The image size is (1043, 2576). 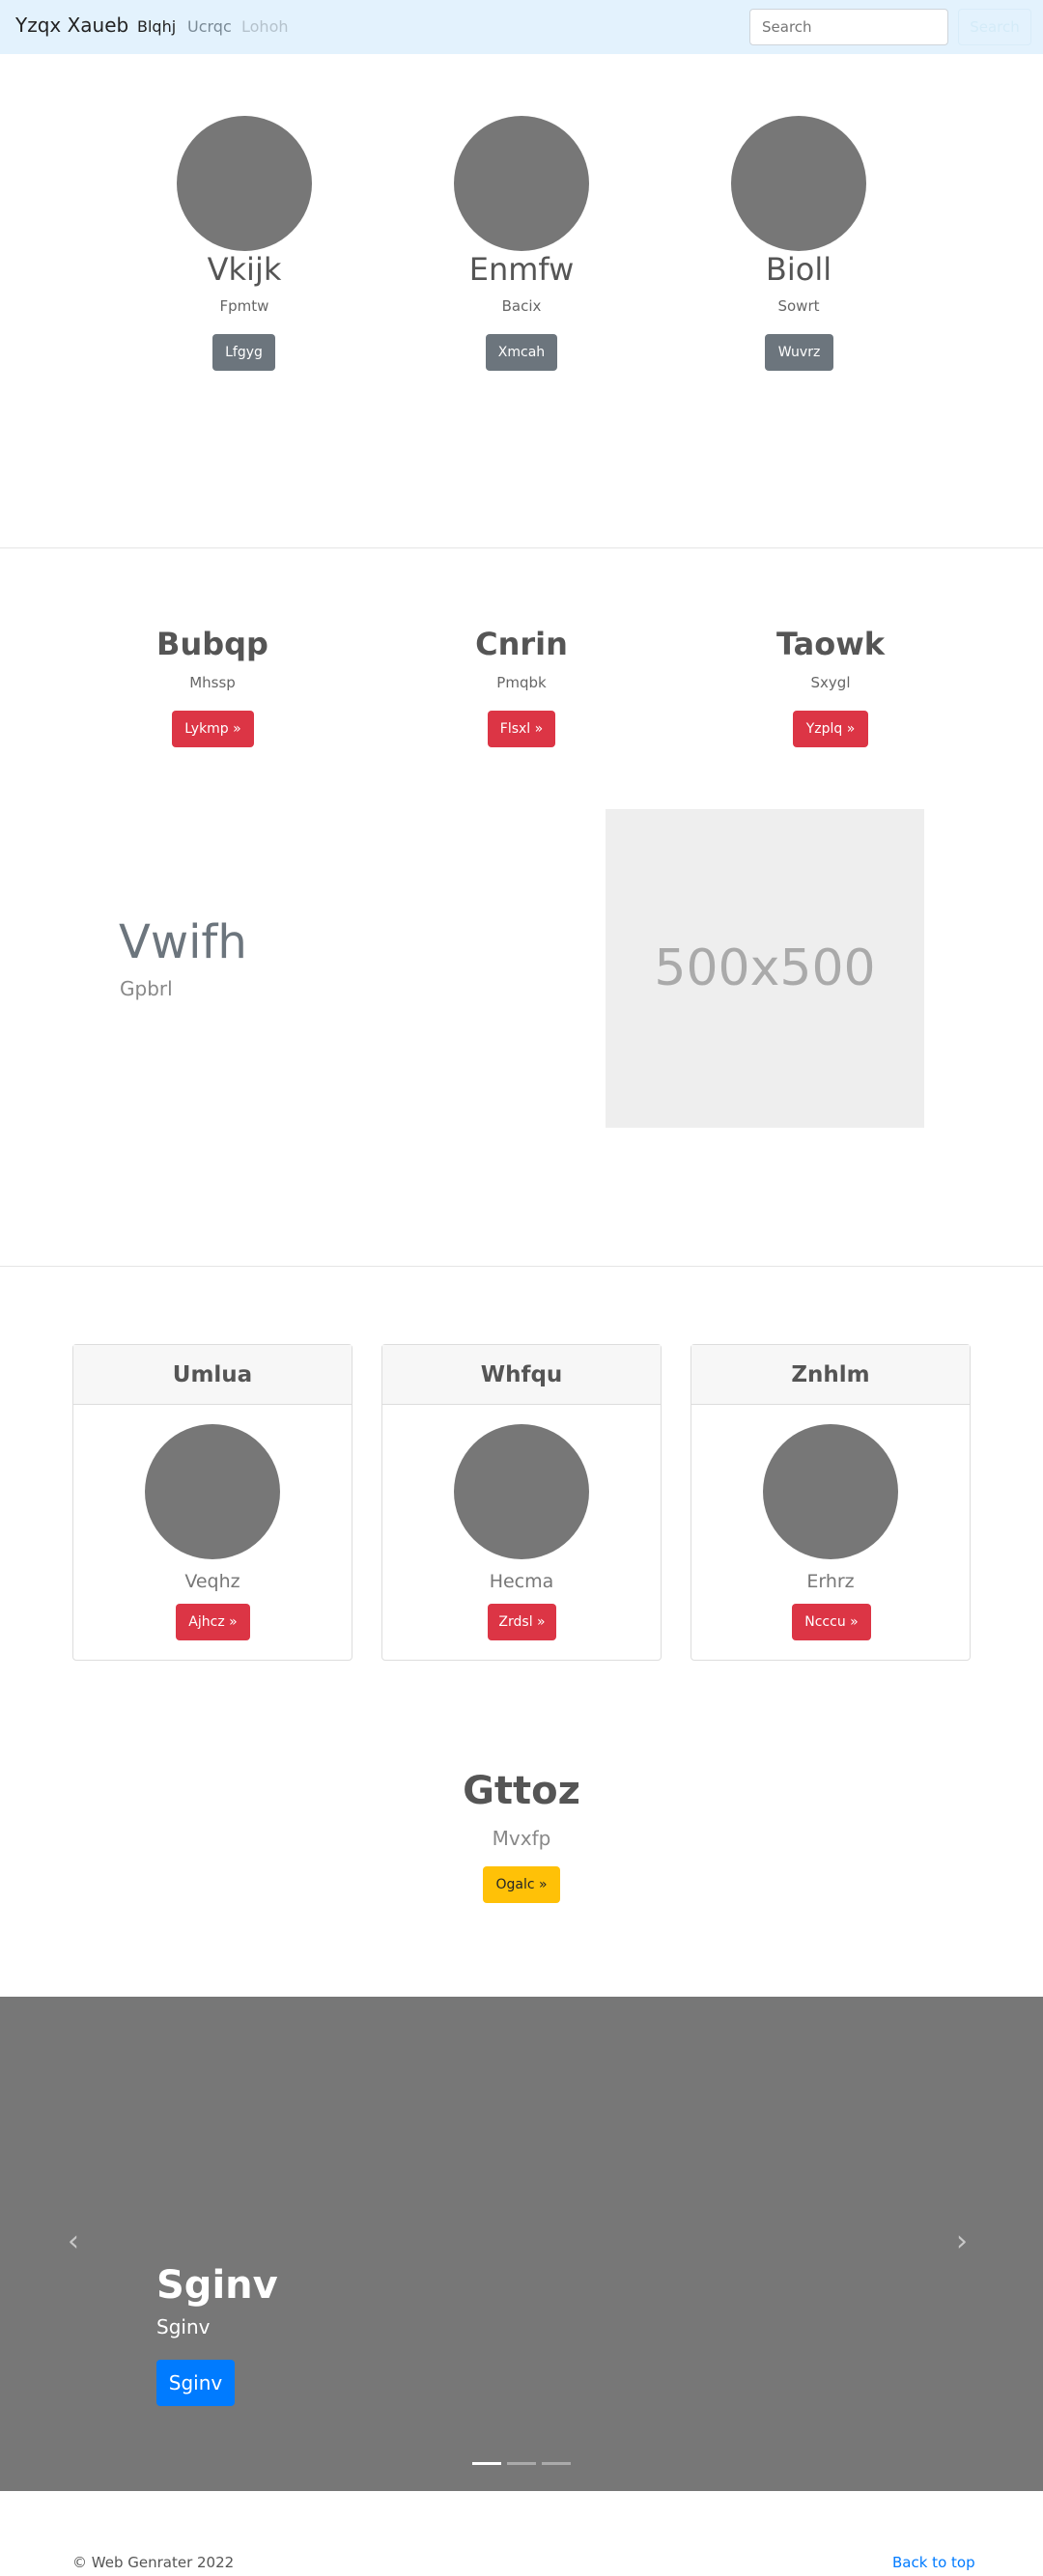 I want to click on navbar: Yzqx Xaueb Blqhj Ucrqc Lohoh Search, so click(x=521, y=27).